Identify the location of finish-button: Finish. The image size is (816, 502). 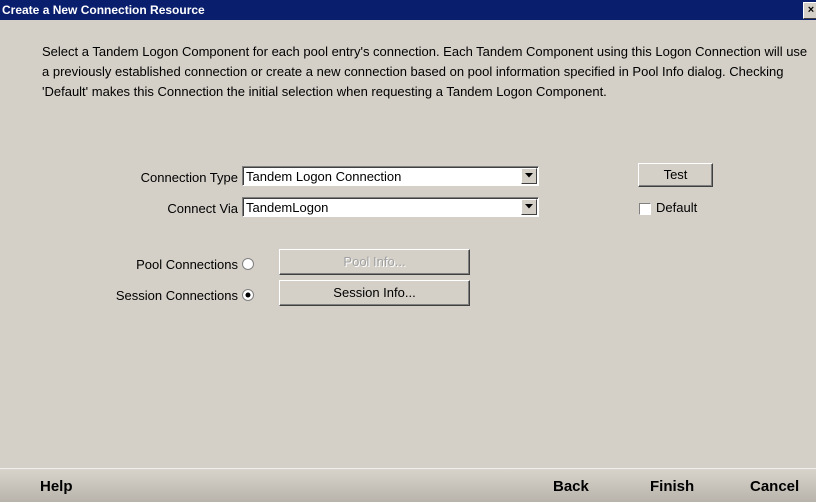
(672, 486).